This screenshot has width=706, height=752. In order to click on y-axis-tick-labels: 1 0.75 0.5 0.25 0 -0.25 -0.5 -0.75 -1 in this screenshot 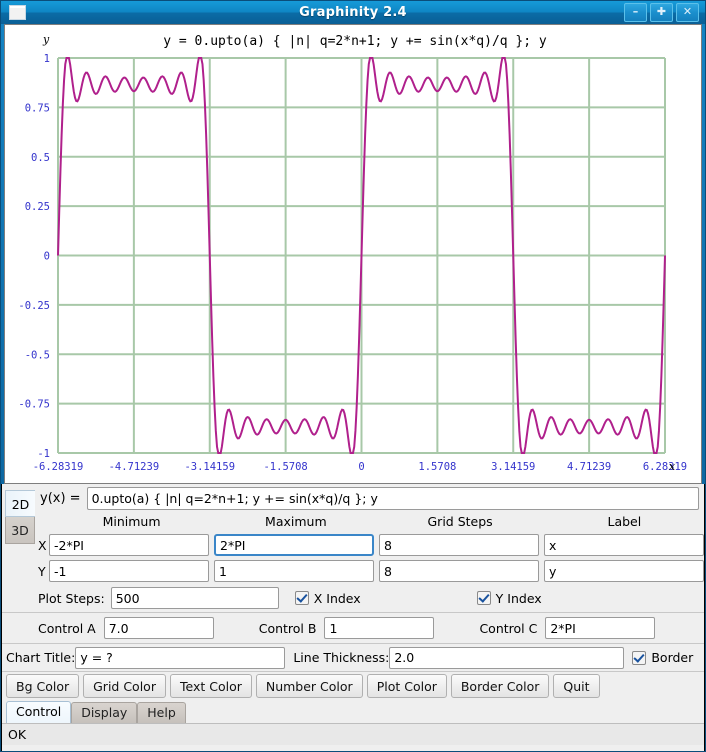, I will do `click(34, 256)`.